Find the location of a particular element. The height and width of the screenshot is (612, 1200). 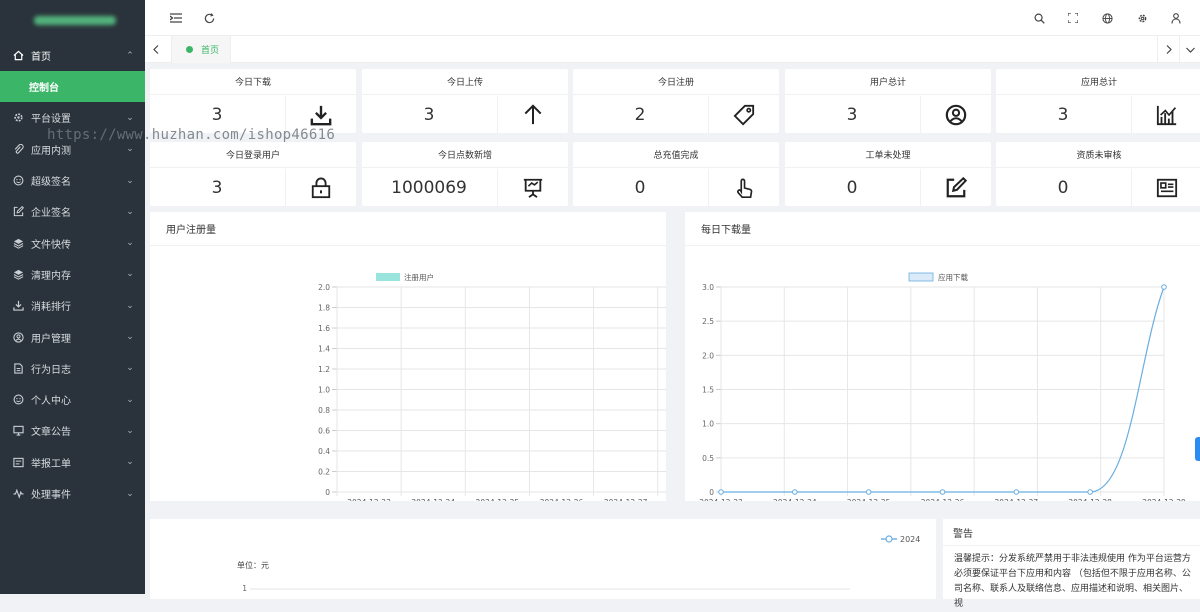

sidebar-item-1: 平台设置 ⌄ is located at coordinates (72, 117).